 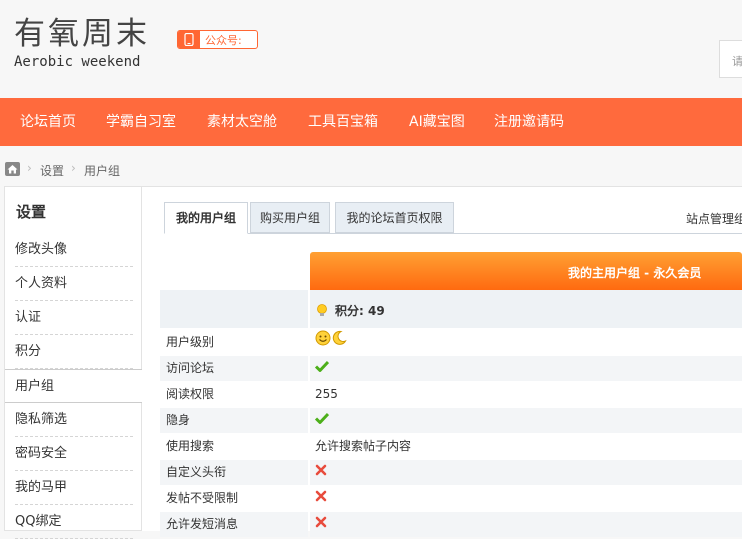 I want to click on table-row: 访问论坛, so click(x=451, y=369).